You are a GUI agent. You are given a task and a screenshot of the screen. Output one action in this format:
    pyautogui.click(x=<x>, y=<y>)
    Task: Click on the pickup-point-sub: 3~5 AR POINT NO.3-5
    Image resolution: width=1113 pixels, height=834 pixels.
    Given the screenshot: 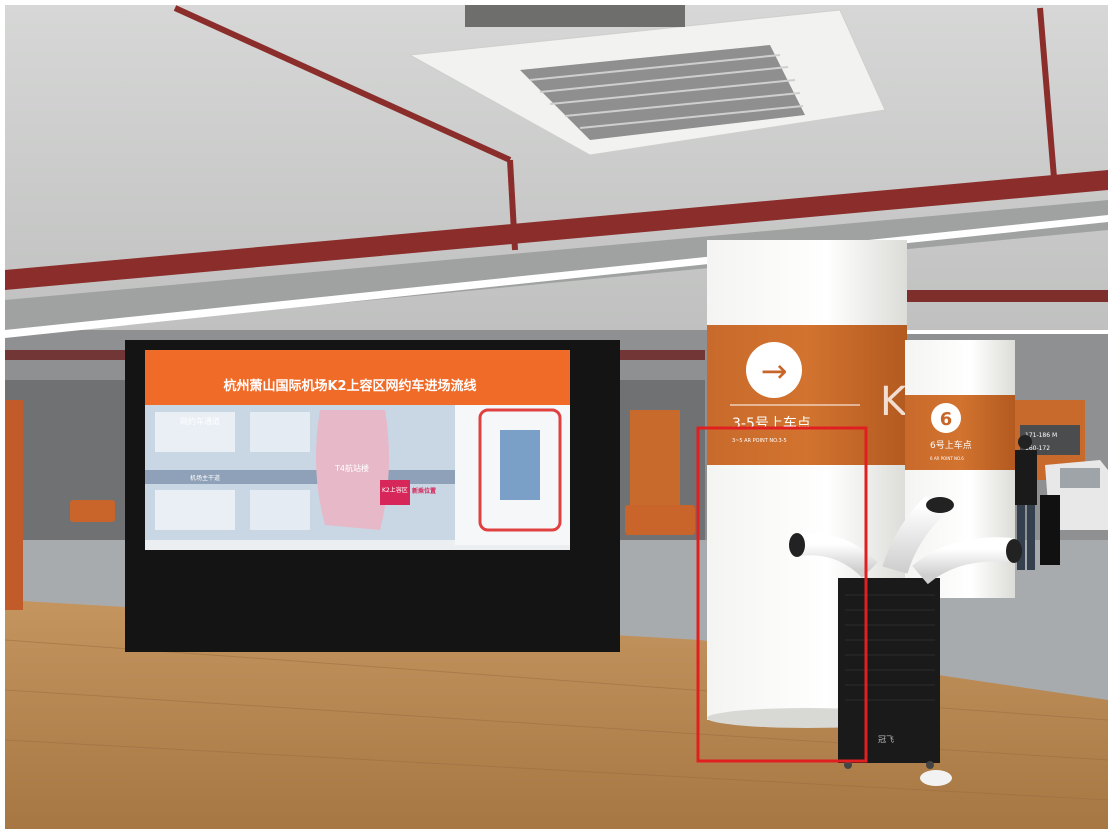 What is the action you would take?
    pyautogui.click(x=759, y=441)
    